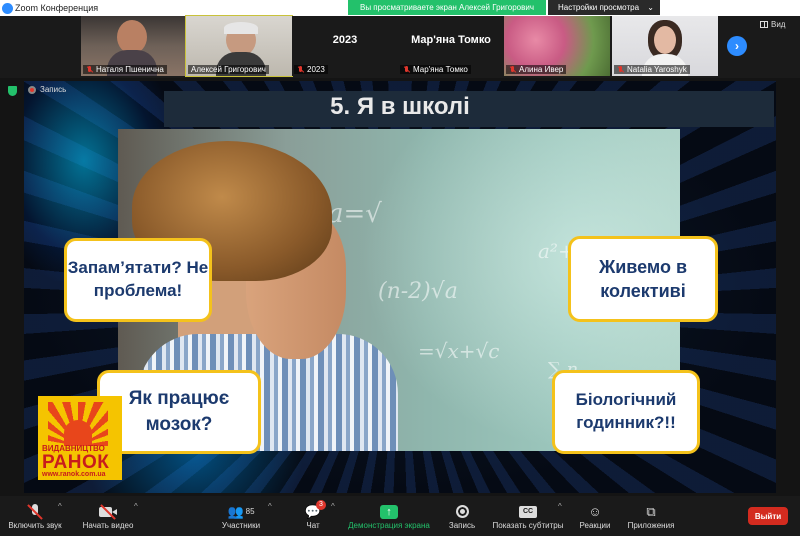  I want to click on share-screen-button: ↑ Демонстрация экрана, so click(389, 516).